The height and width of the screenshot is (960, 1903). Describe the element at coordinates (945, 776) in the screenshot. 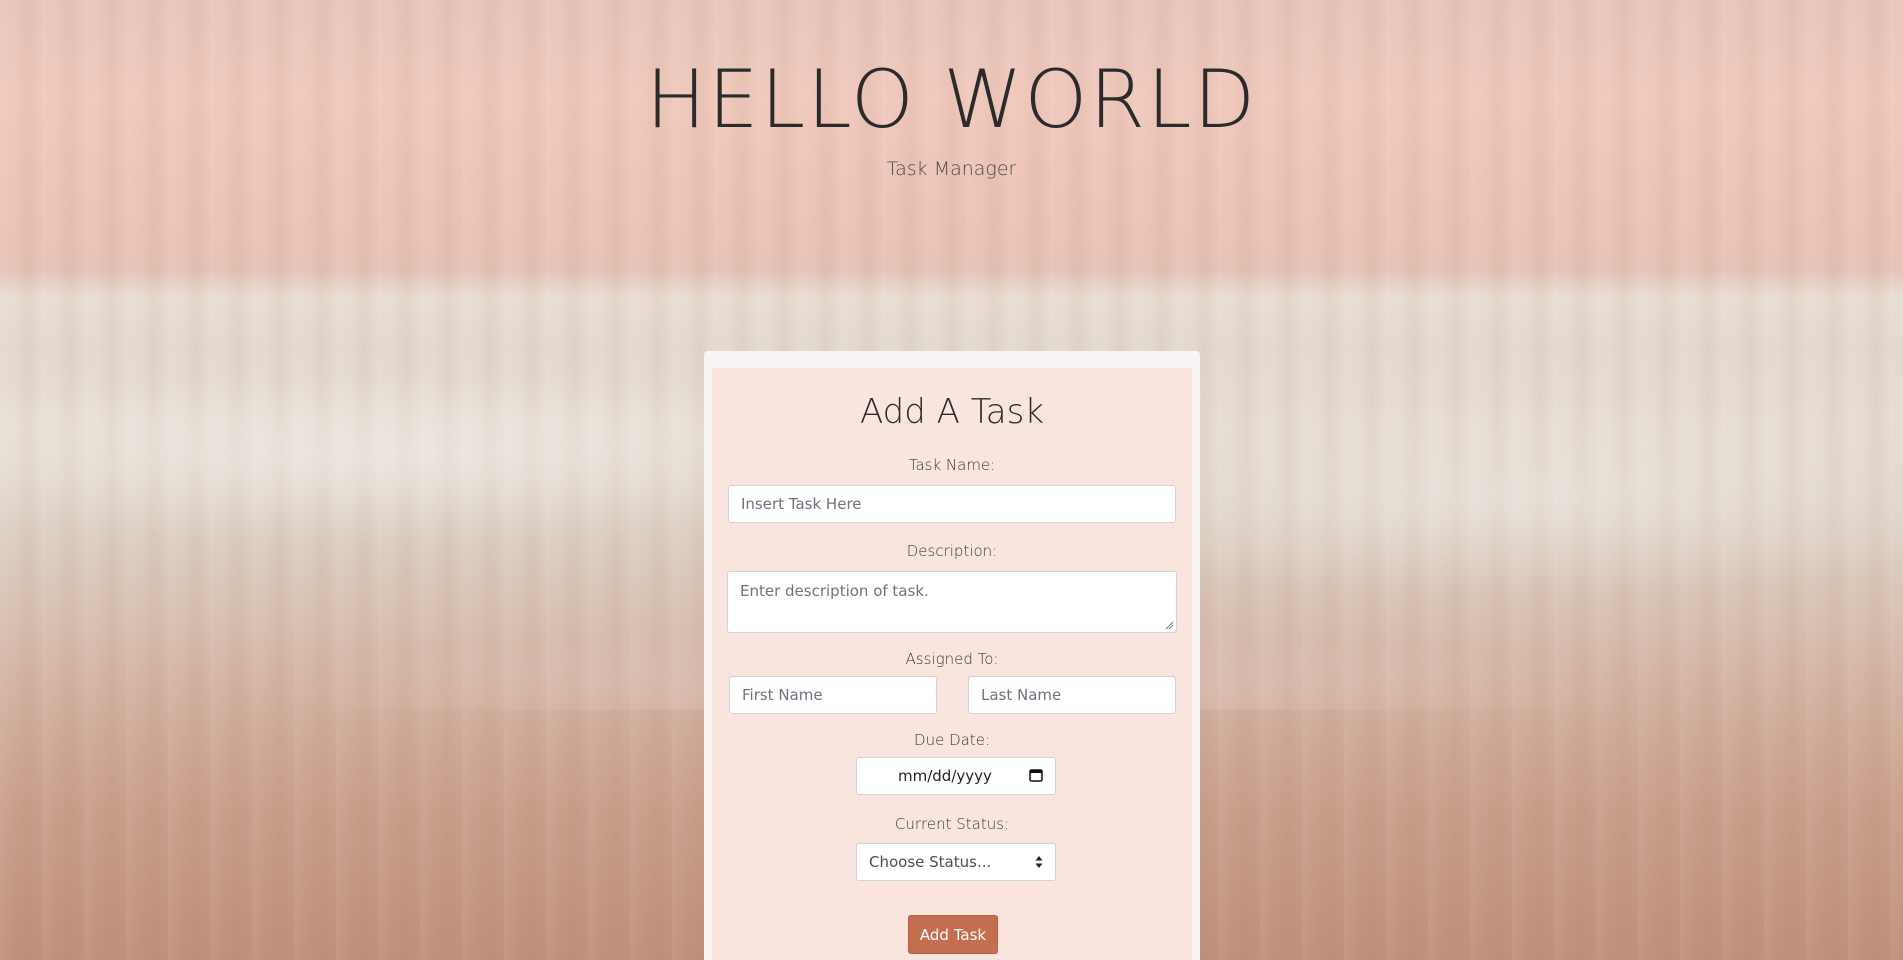

I see `due-date-value: mm/dd/yyyy` at that location.